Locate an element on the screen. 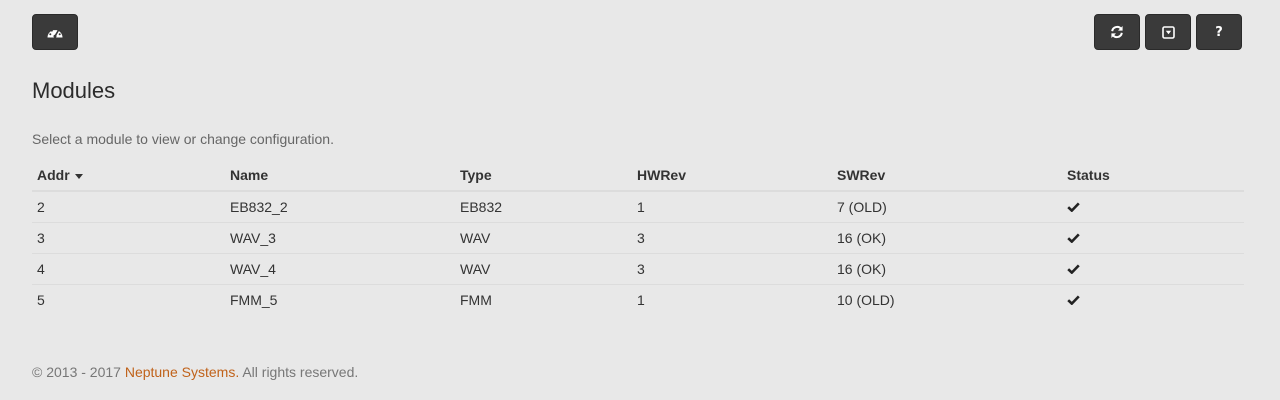 Image resolution: width=1280 pixels, height=400 pixels. collapse-icon is located at coordinates (1168, 32).